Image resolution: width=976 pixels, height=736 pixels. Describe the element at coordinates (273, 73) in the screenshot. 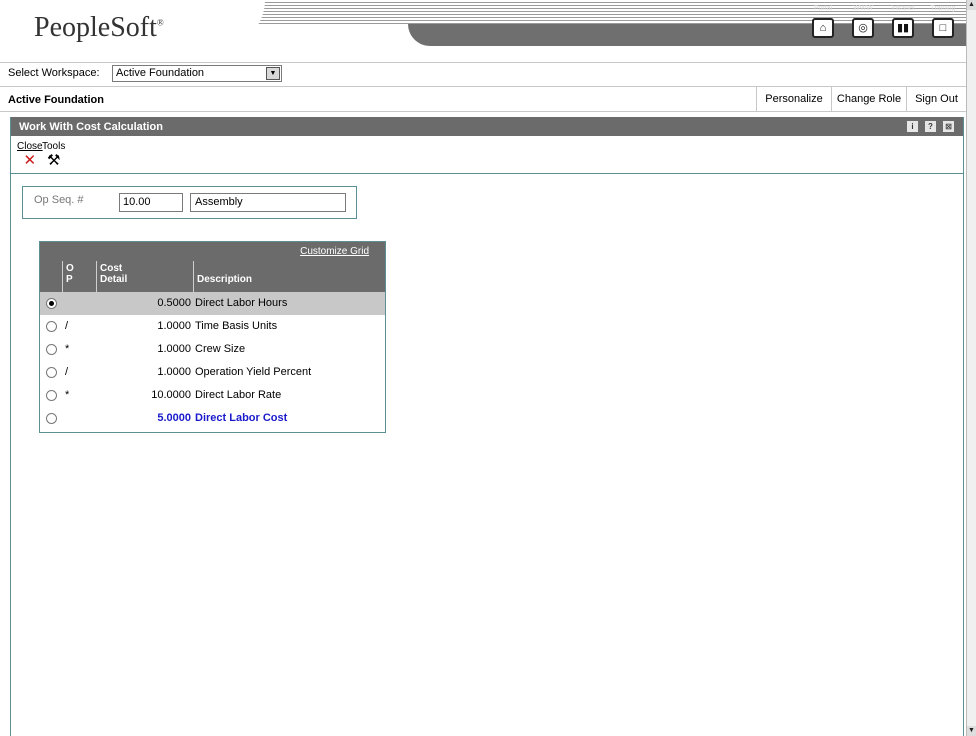

I see `dropdown-arrow-icon: ▼` at that location.